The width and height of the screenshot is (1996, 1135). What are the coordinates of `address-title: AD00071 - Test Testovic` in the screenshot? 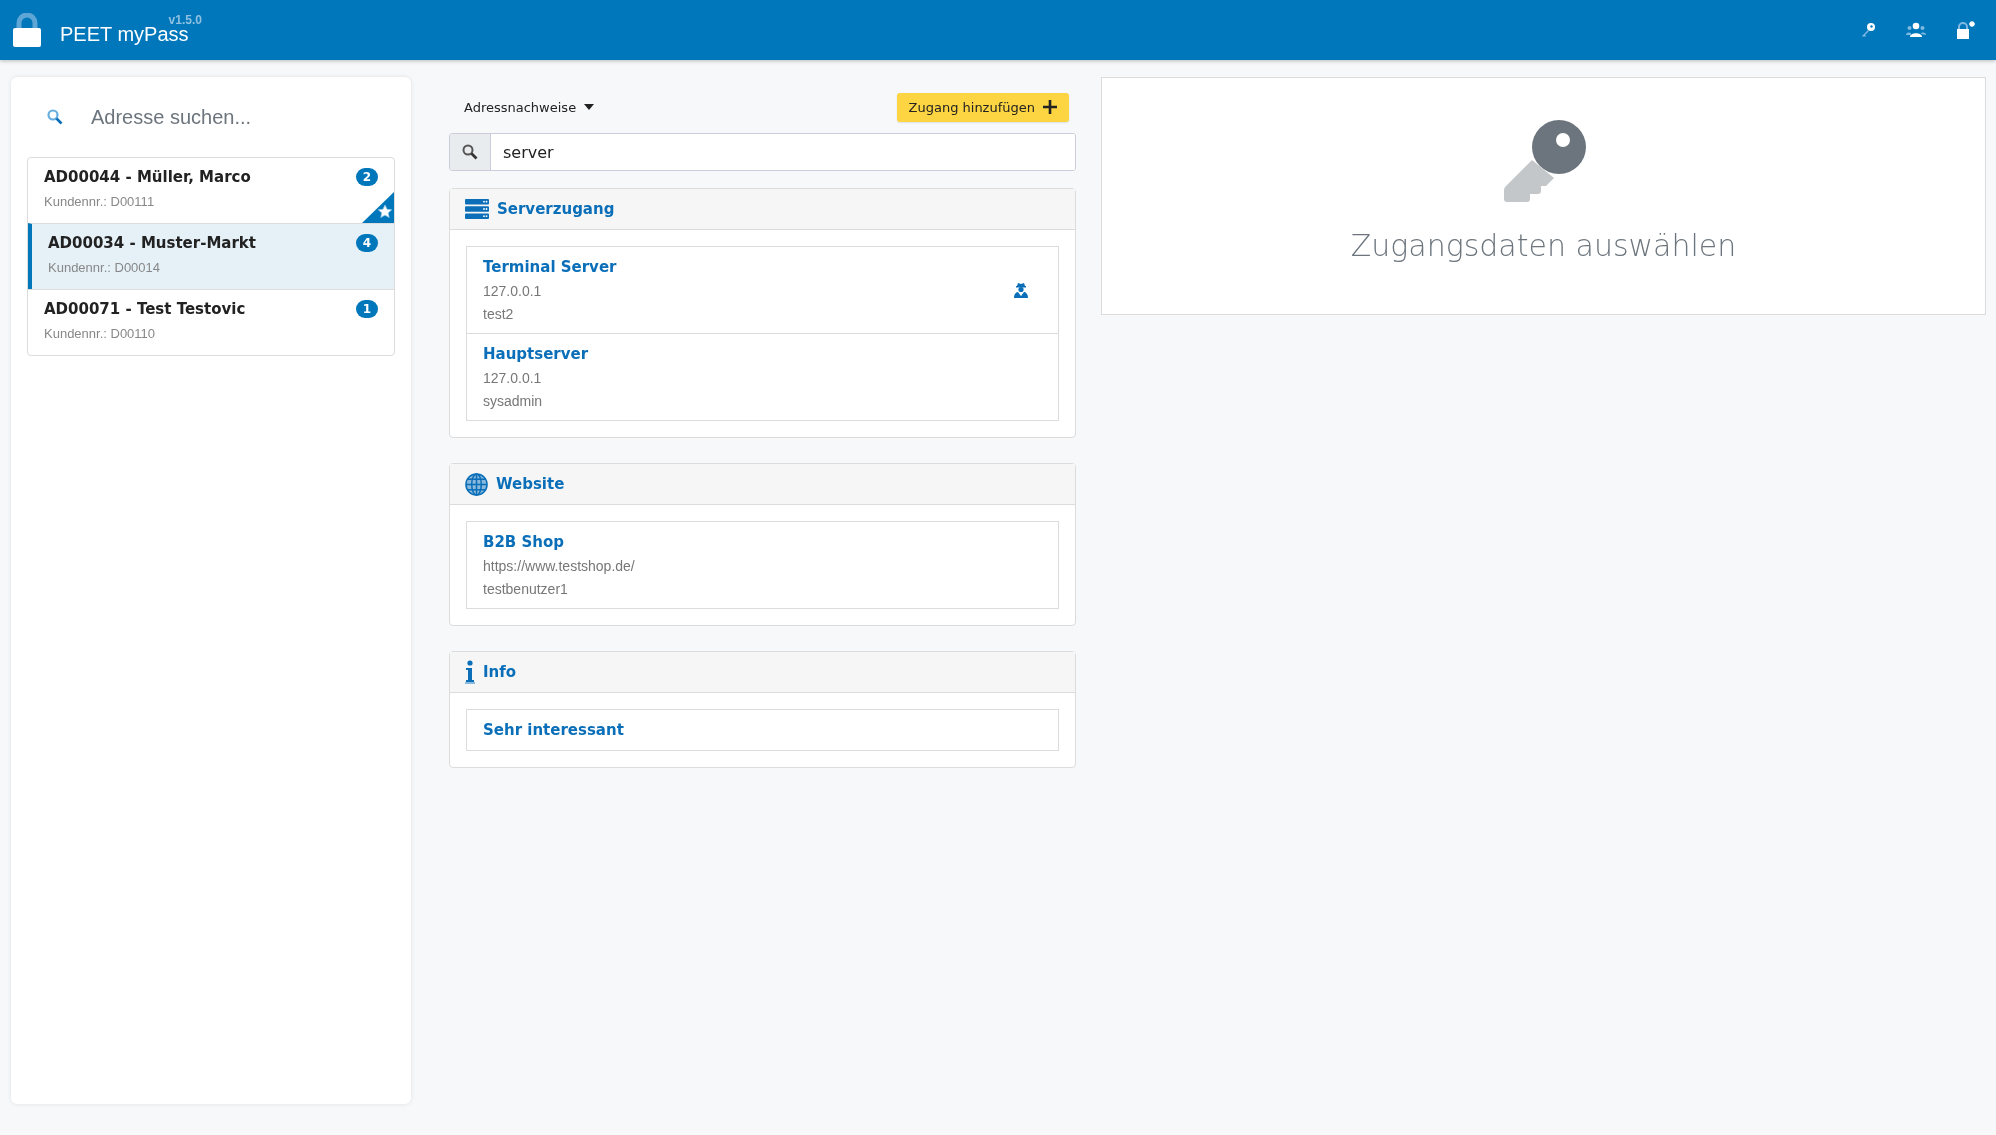 It's located at (145, 309).